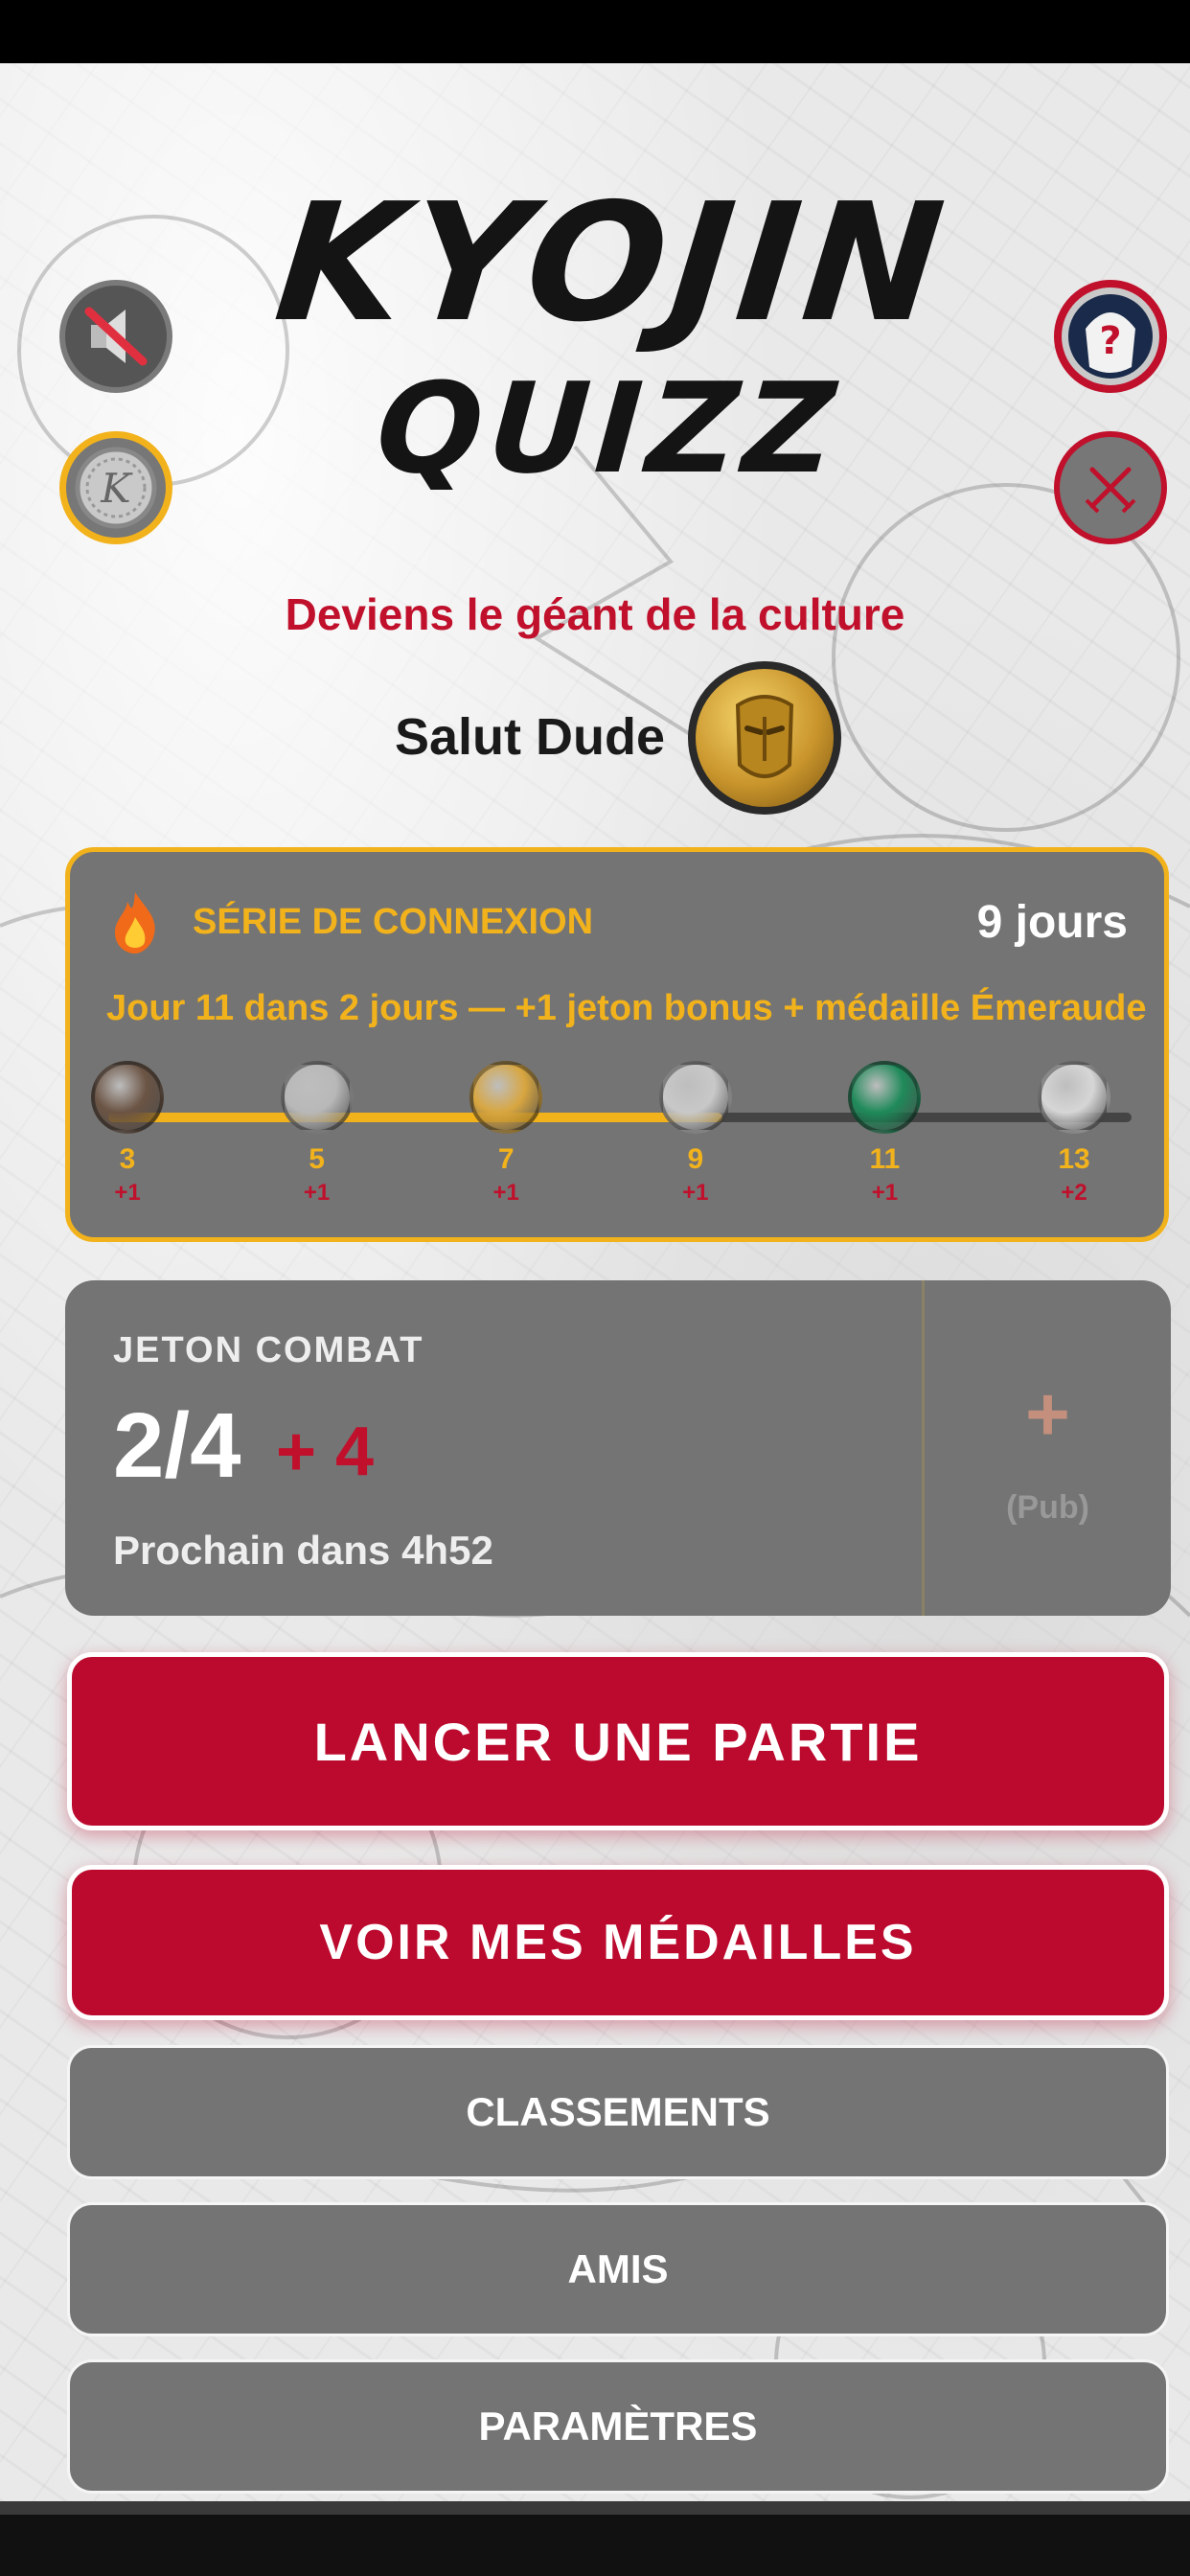  Describe the element at coordinates (608, 428) in the screenshot. I see `logo-line-2: QUIZZ` at that location.